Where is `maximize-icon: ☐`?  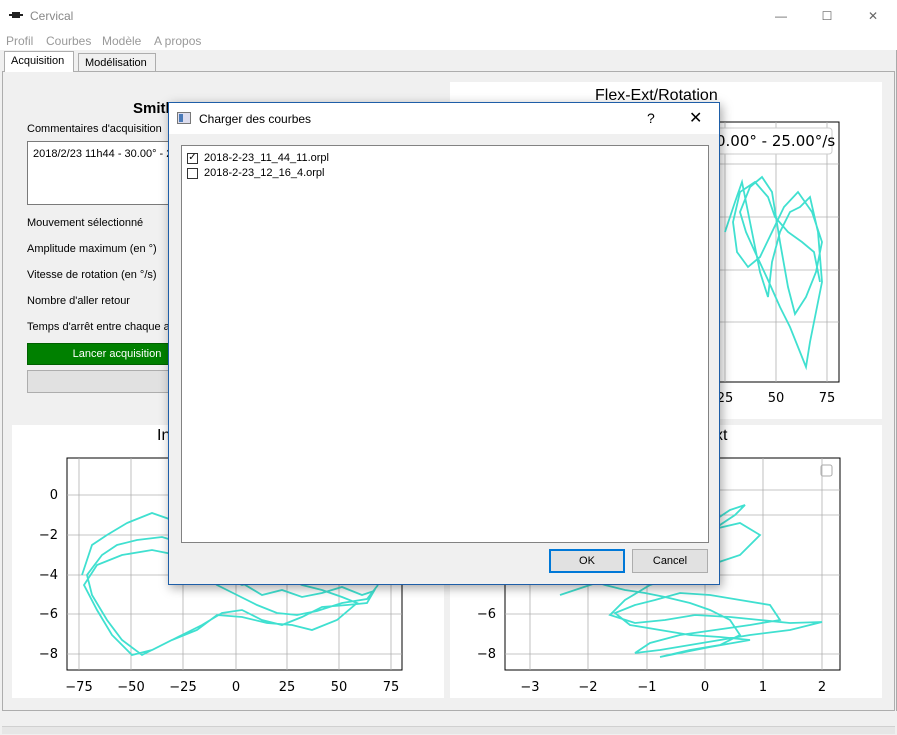 maximize-icon: ☐ is located at coordinates (827, 16).